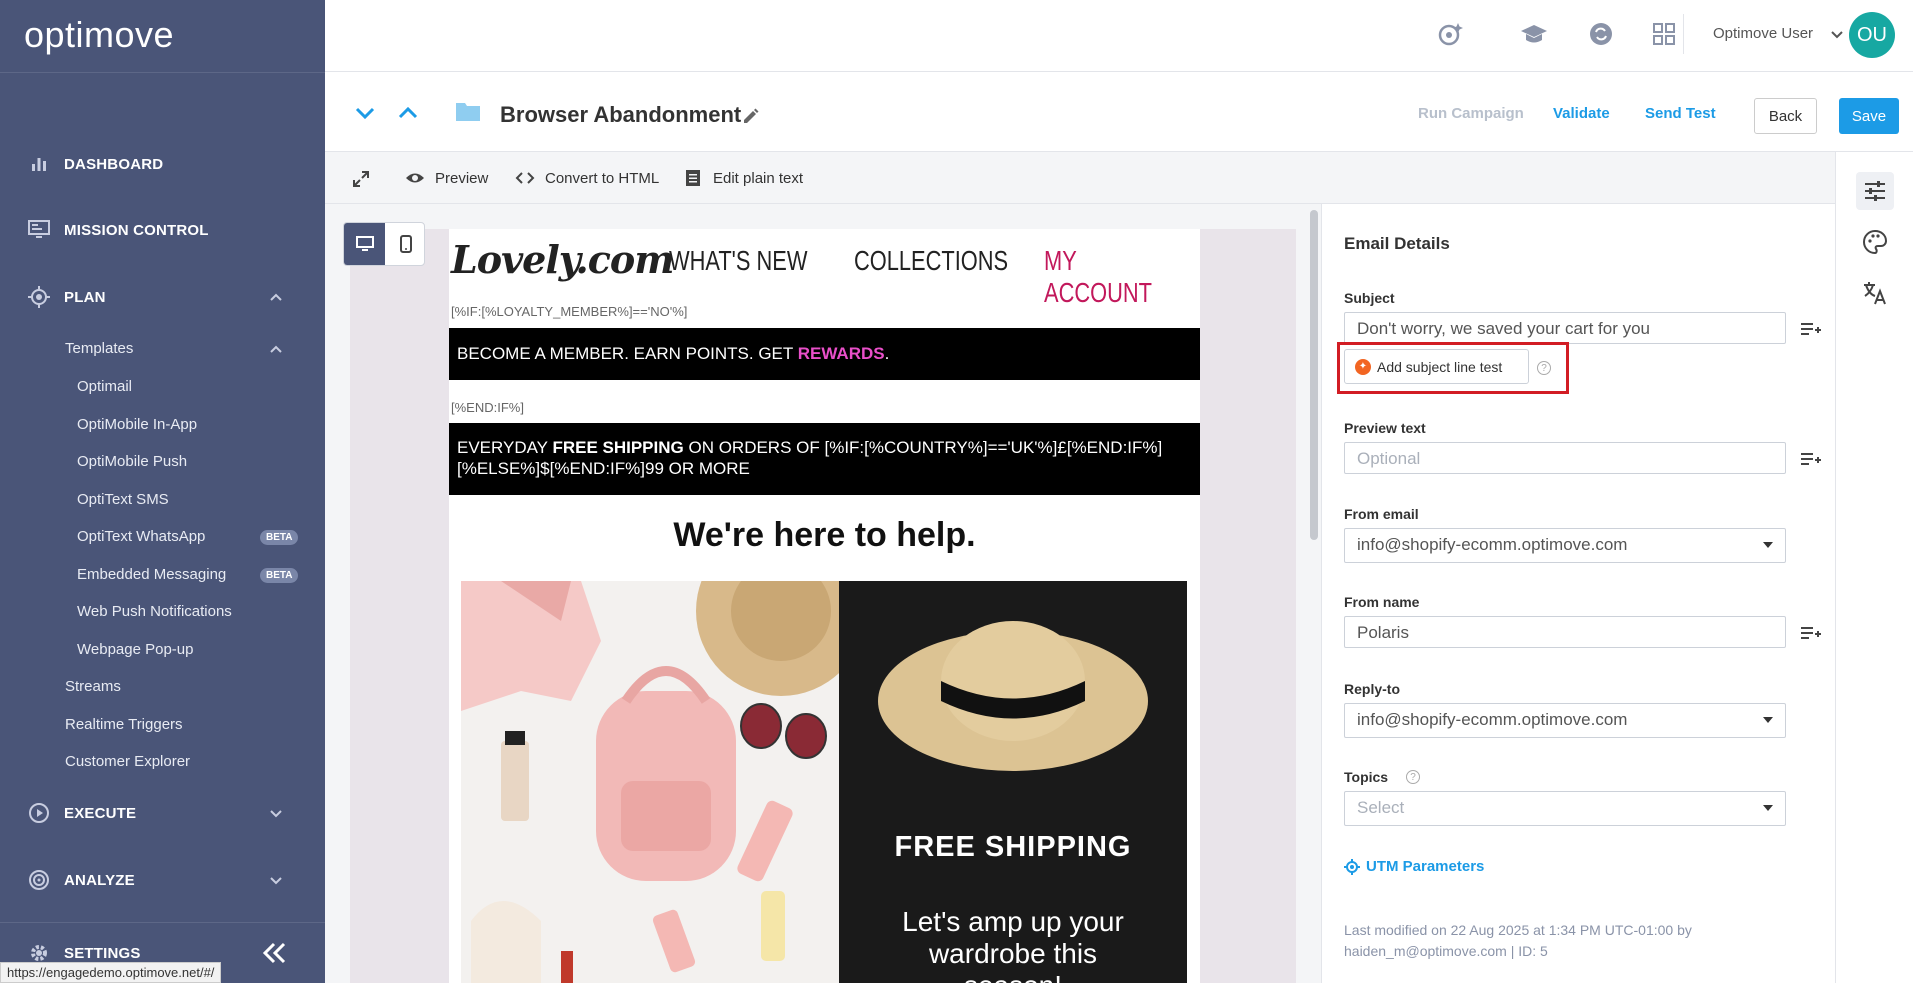  I want to click on nav-optimail: Optimail, so click(104, 386).